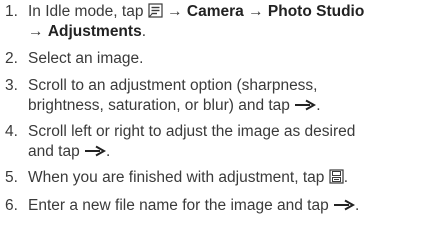 The image size is (439, 246). What do you see at coordinates (316, 11) in the screenshot?
I see `menu-path-photo-studio: Photo Studio` at bounding box center [316, 11].